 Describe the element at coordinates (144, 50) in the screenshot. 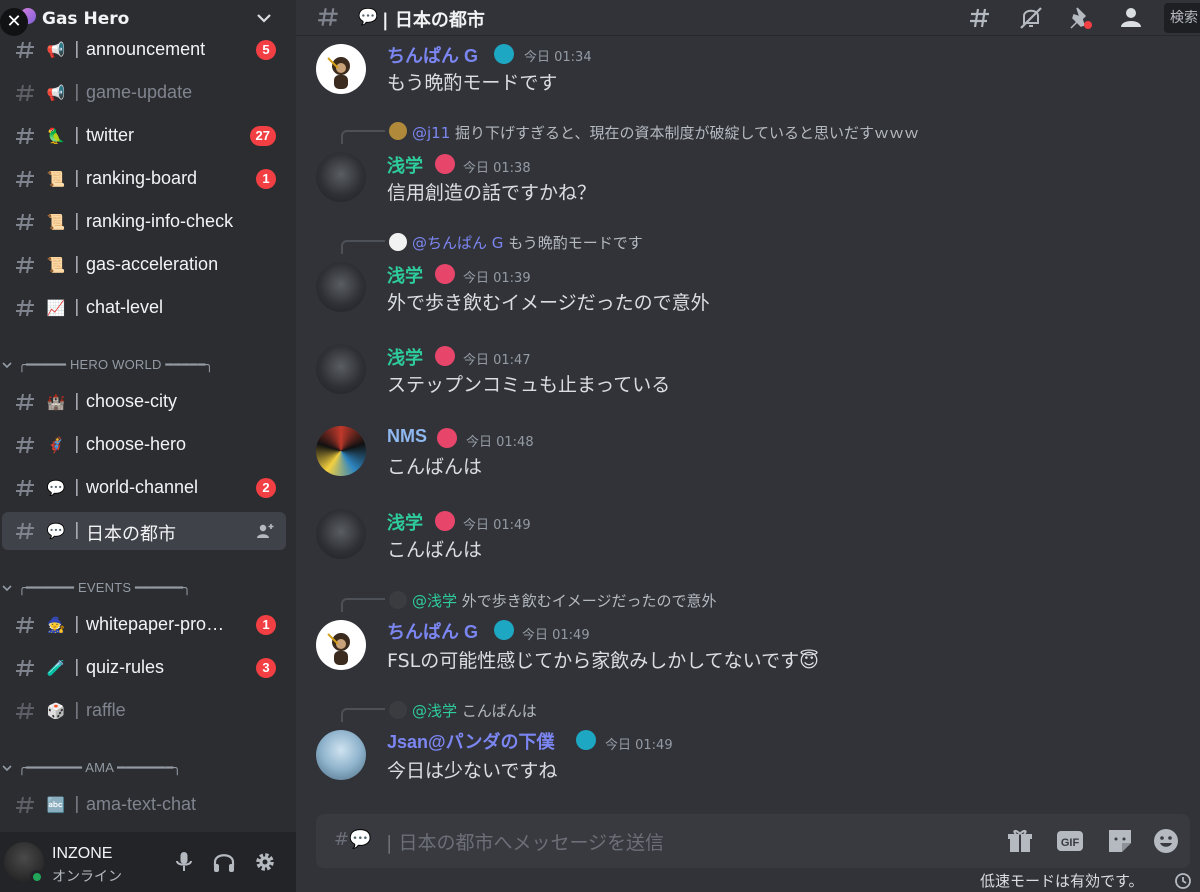

I see `channel-announcement: 📢 | announcement 5` at that location.